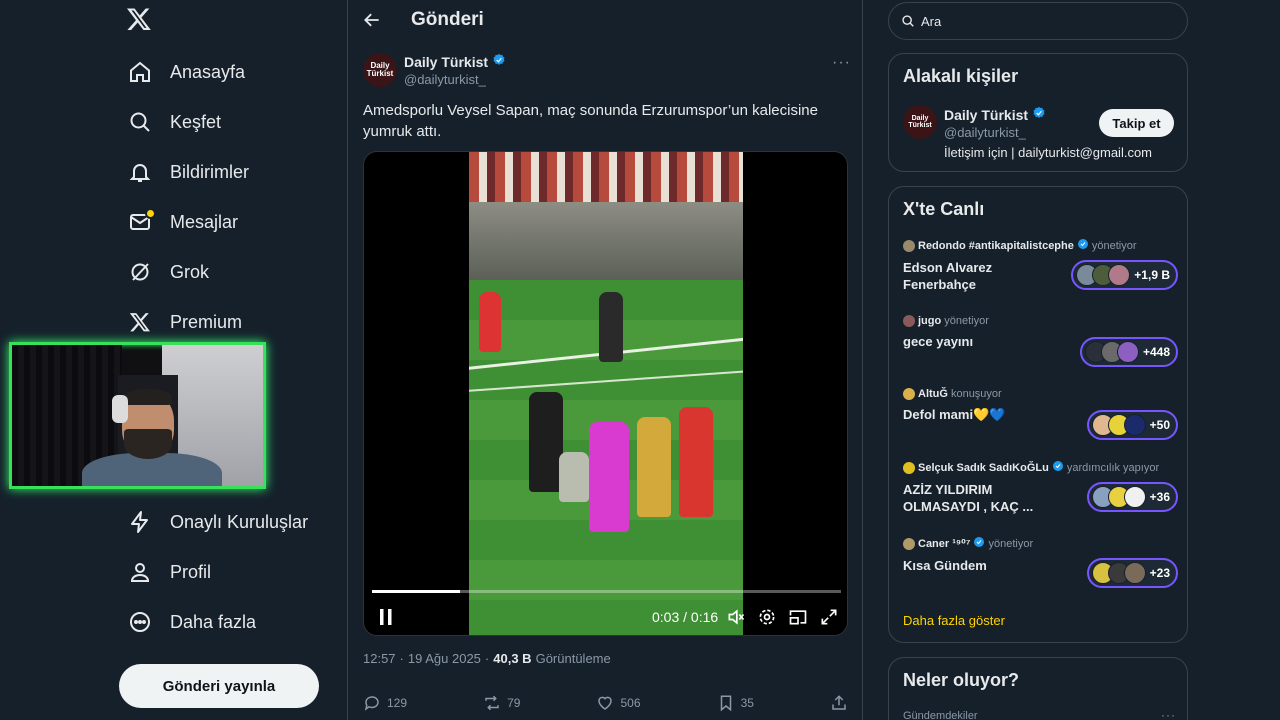  Describe the element at coordinates (983, 467) in the screenshot. I see `host-name: Selçuk Sadık SadıKoĞLu` at that location.